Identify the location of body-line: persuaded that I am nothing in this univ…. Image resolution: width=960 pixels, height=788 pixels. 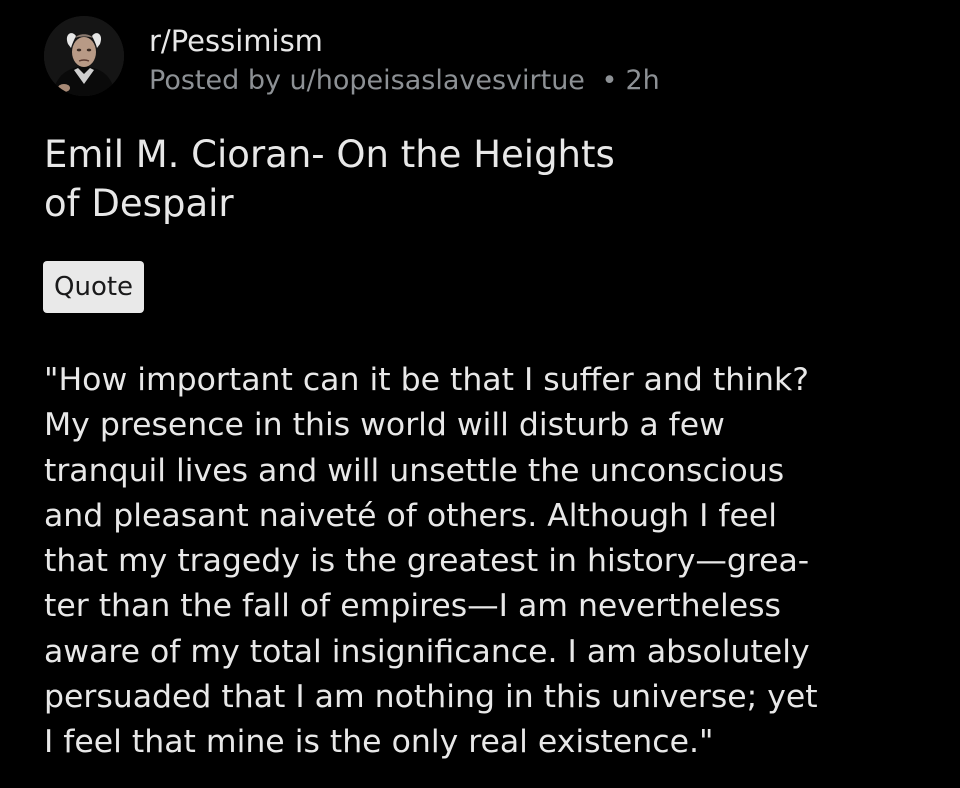
(431, 697).